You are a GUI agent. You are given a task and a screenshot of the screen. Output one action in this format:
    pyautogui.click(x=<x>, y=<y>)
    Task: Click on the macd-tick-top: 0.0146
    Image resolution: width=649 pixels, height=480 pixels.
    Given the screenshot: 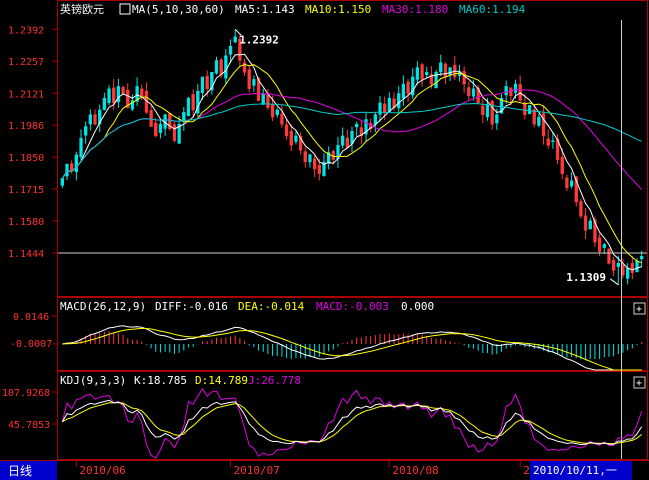 What is the action you would take?
    pyautogui.click(x=31, y=317)
    